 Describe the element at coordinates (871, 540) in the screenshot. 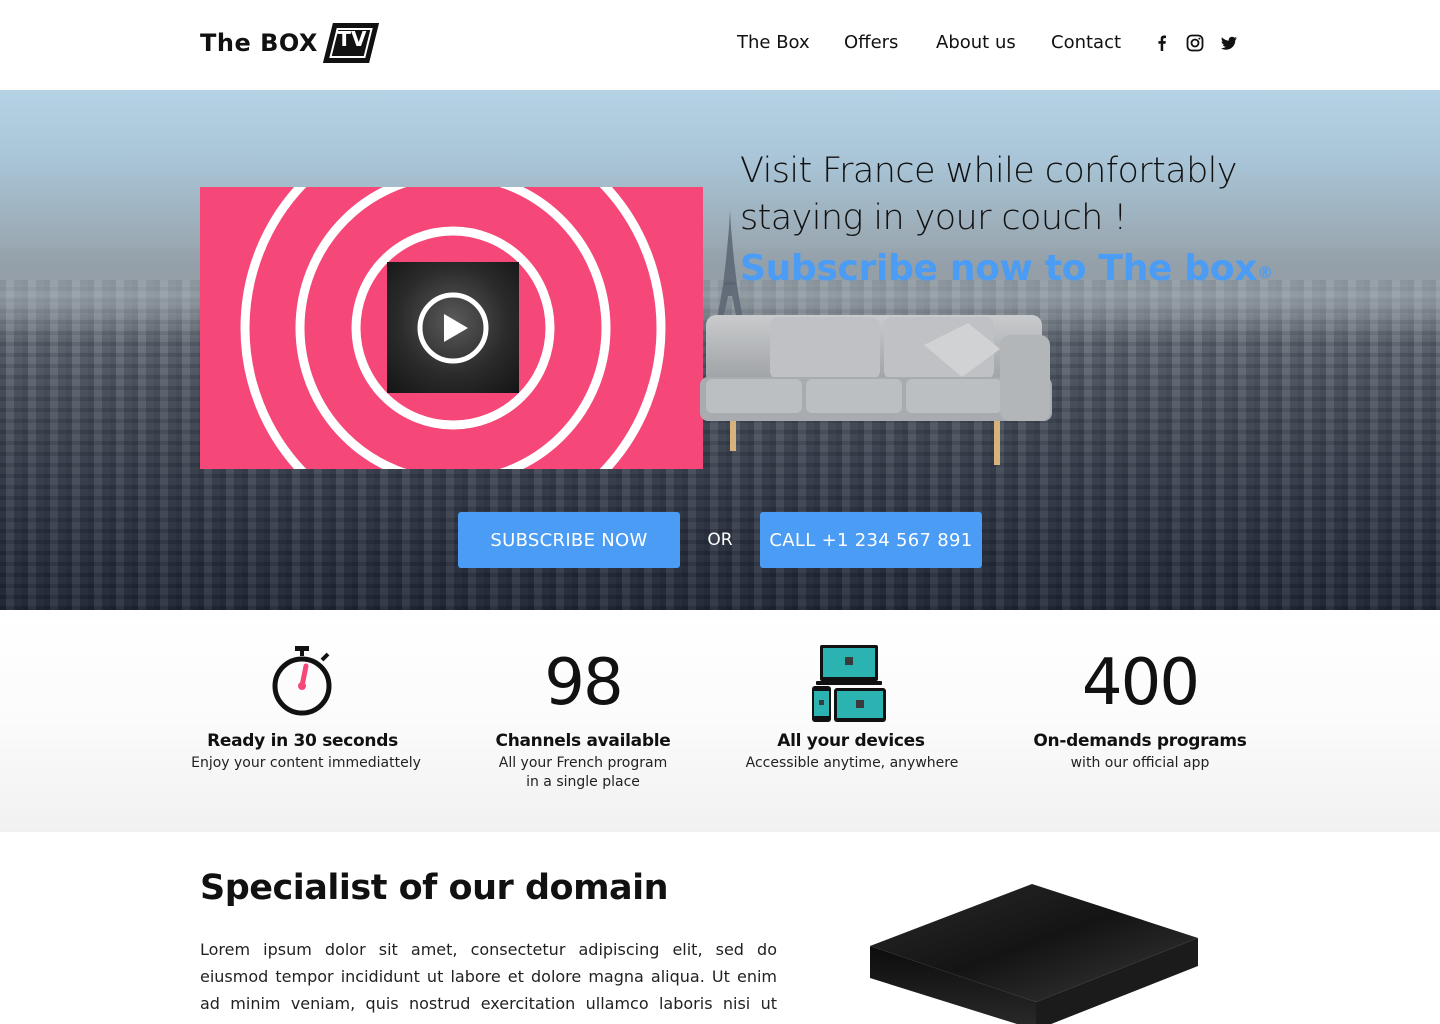

I see `call-button: CALL +1 234 567 891` at that location.